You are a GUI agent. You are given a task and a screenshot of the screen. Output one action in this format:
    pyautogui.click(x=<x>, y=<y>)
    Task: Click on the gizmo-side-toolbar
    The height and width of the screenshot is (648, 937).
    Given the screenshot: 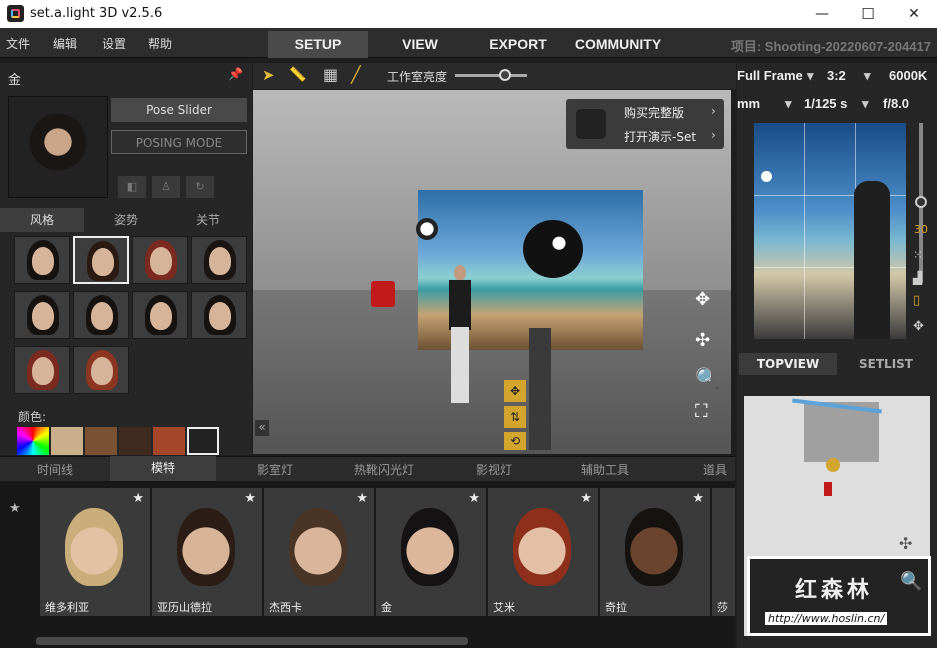 What is the action you would take?
    pyautogui.click(x=540, y=389)
    